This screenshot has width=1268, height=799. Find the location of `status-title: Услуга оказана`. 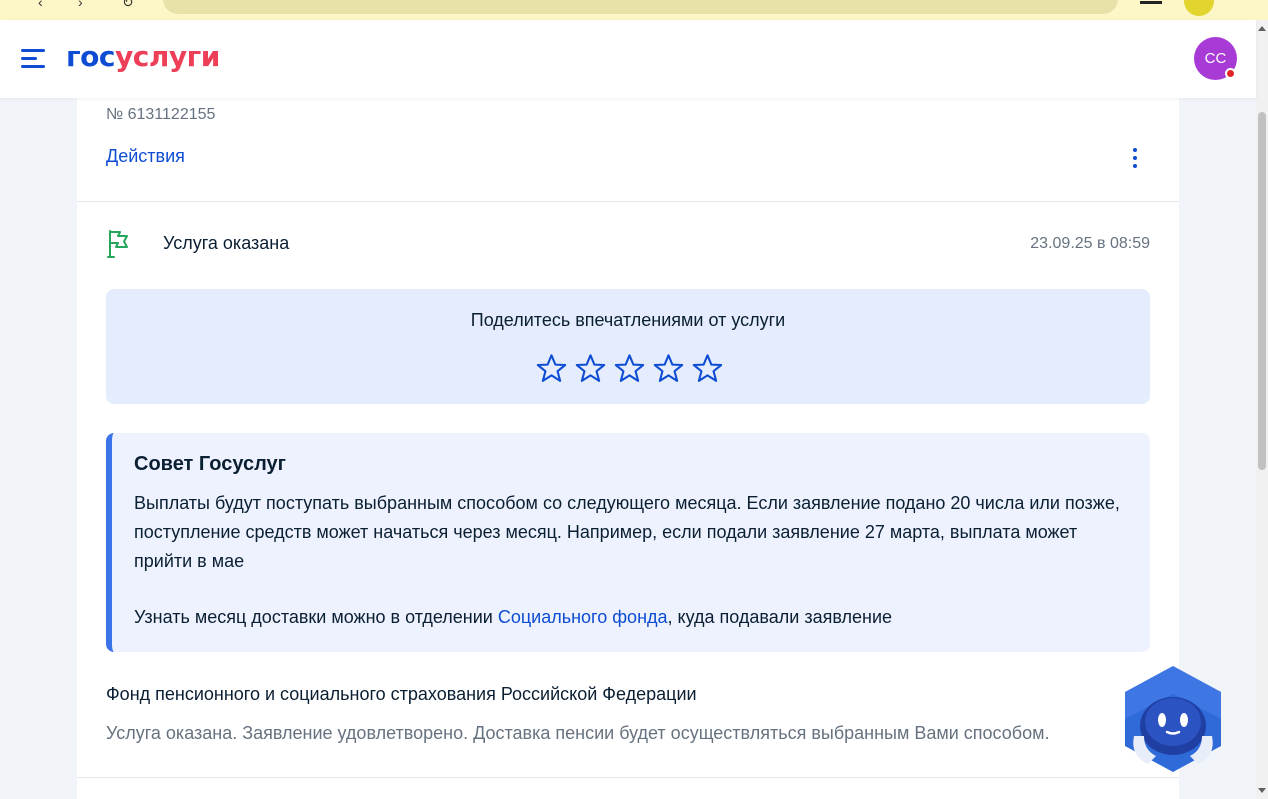

status-title: Услуга оказана is located at coordinates (226, 243).